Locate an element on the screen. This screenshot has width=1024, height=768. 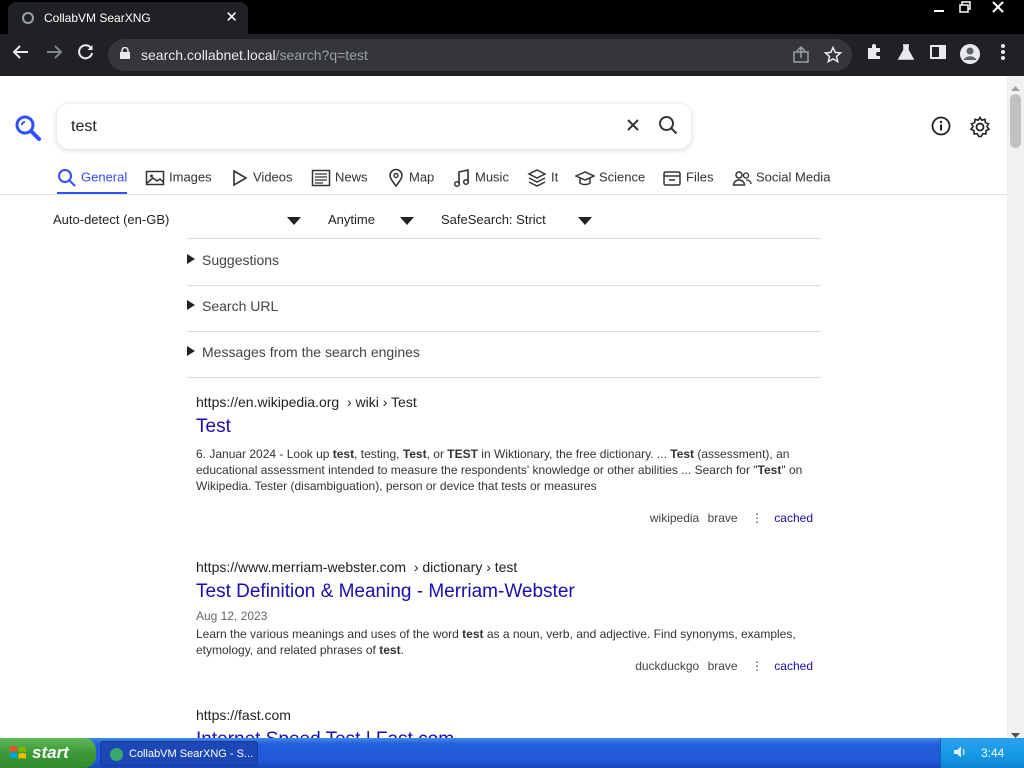
search-url-label: Search URL is located at coordinates (240, 306).